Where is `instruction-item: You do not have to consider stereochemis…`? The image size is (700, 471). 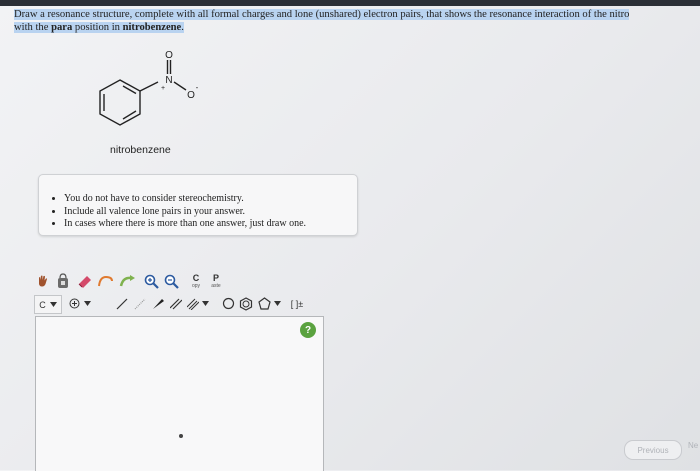
instruction-item: You do not have to consider stereochemis… is located at coordinates (210, 199).